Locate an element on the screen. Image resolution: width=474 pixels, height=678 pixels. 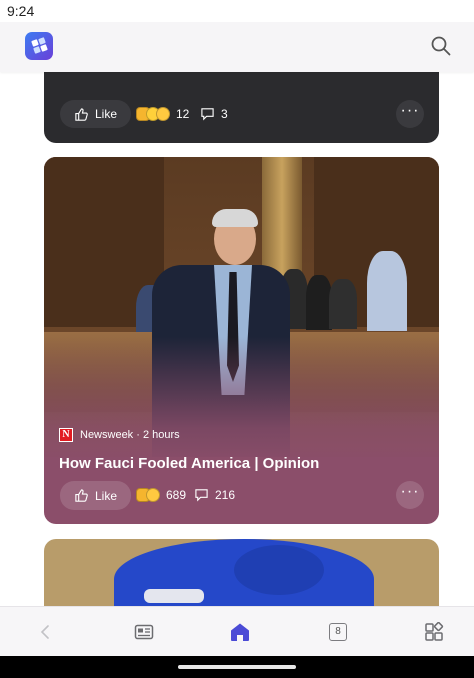
reactions-summary: 12 is located at coordinates (162, 114).